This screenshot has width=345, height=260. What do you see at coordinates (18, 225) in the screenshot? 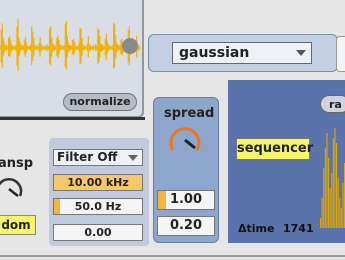
I see `random-button: dom` at bounding box center [18, 225].